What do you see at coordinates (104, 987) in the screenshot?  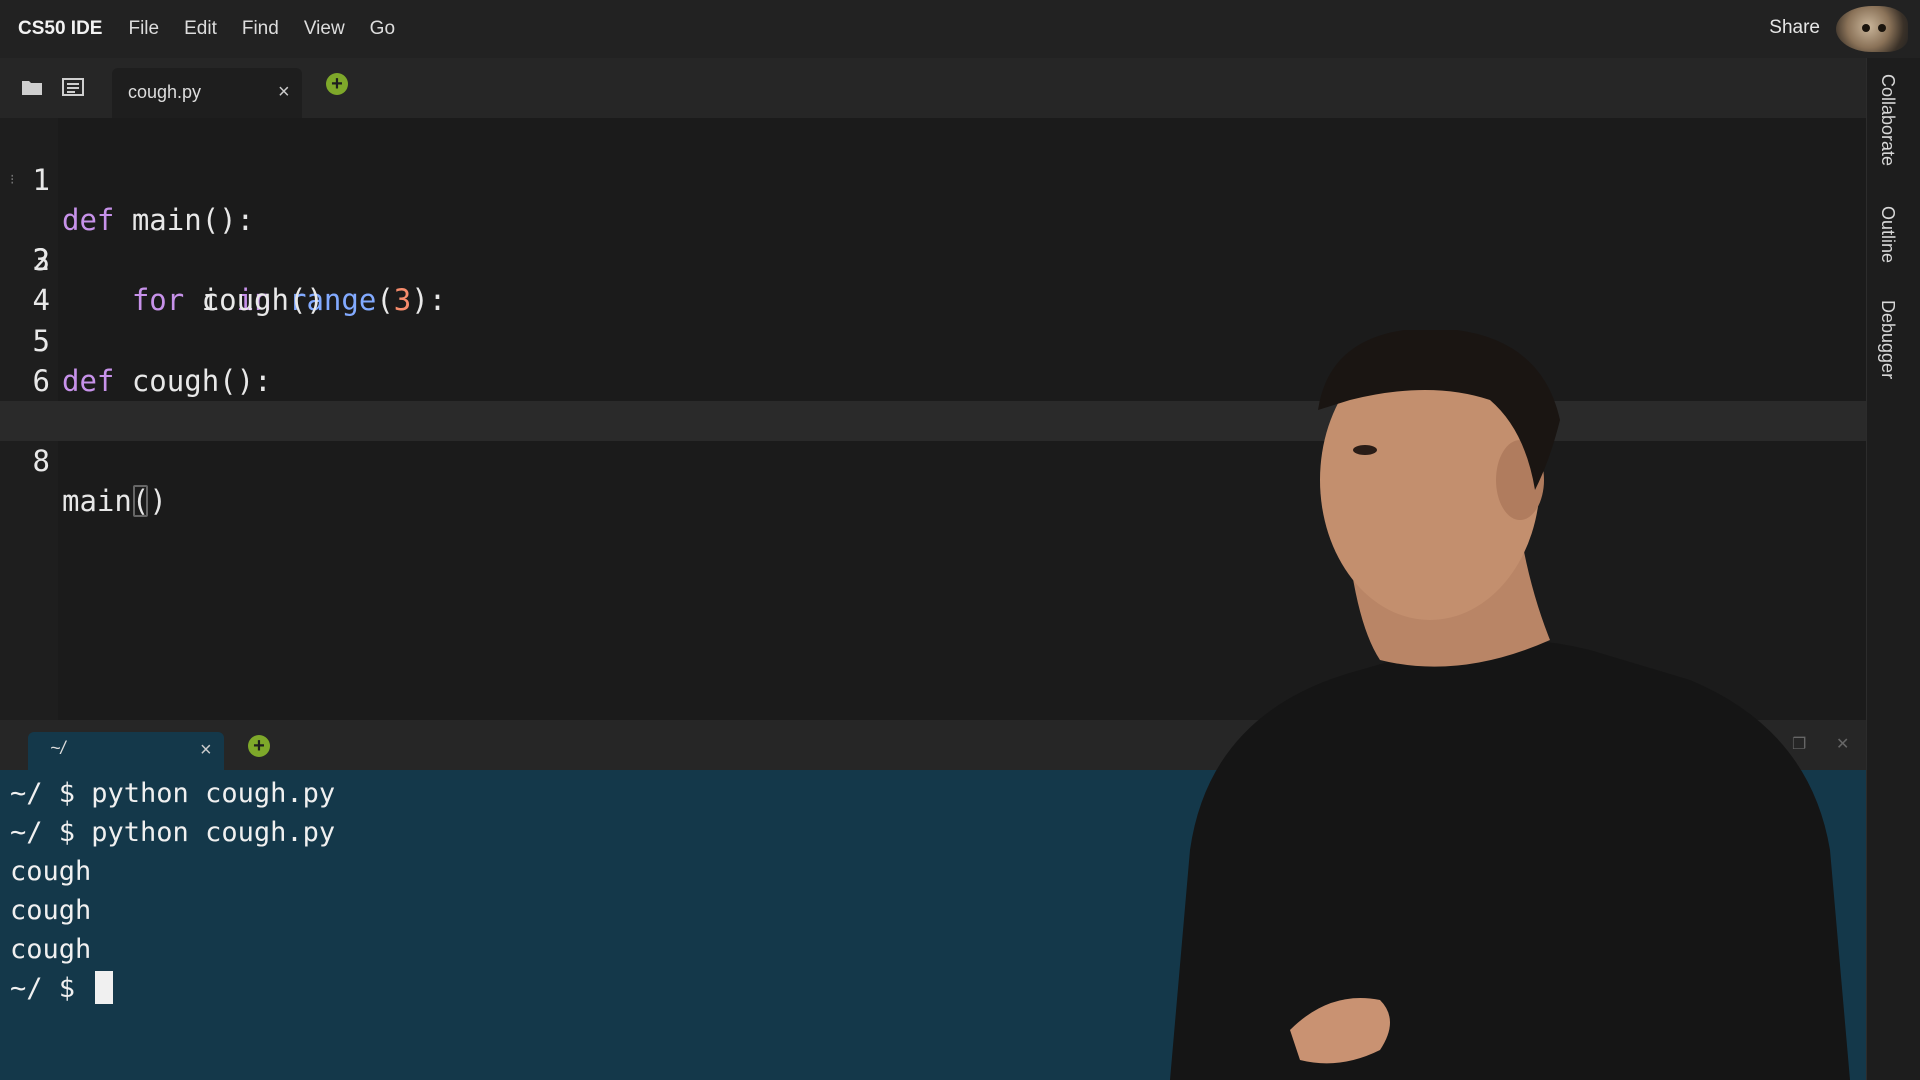 I see `terminal-cursor` at bounding box center [104, 987].